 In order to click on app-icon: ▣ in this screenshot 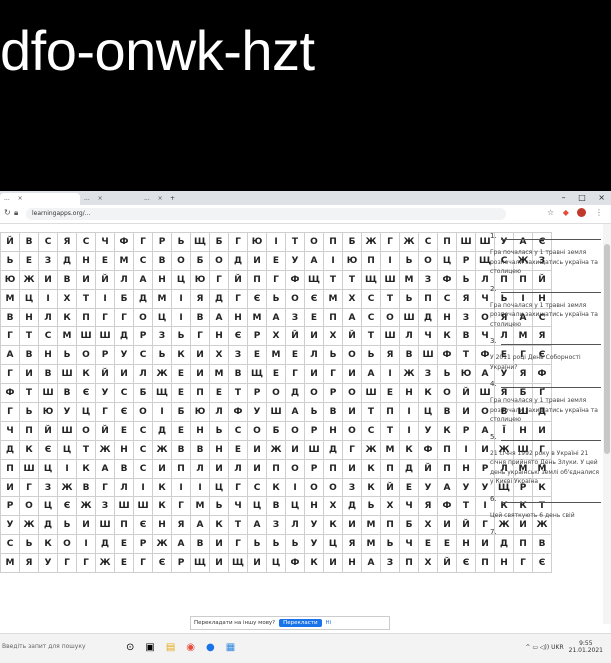, I will do `click(149, 647)`.